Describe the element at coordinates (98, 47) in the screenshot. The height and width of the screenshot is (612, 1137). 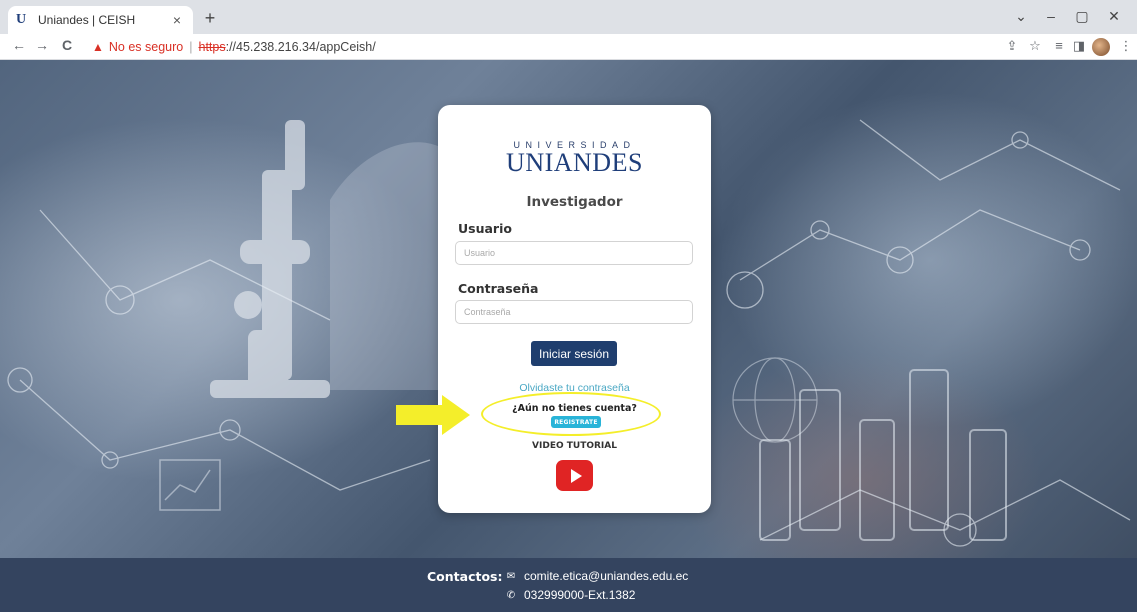
I see `warning-icon: ▲` at that location.